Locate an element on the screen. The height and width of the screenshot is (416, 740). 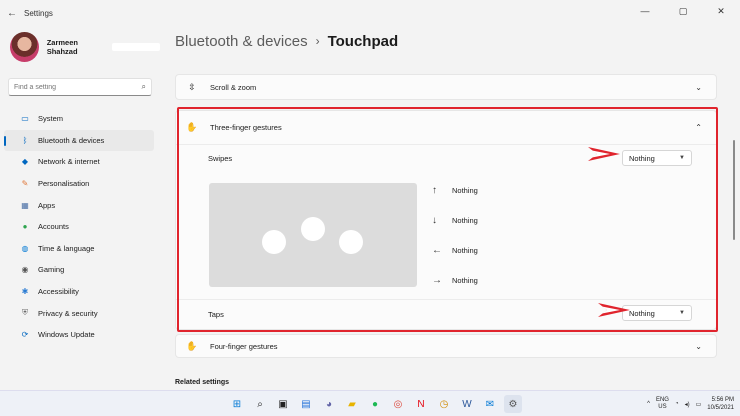
annotation-arrow-taps is located at coordinates (614, 310).